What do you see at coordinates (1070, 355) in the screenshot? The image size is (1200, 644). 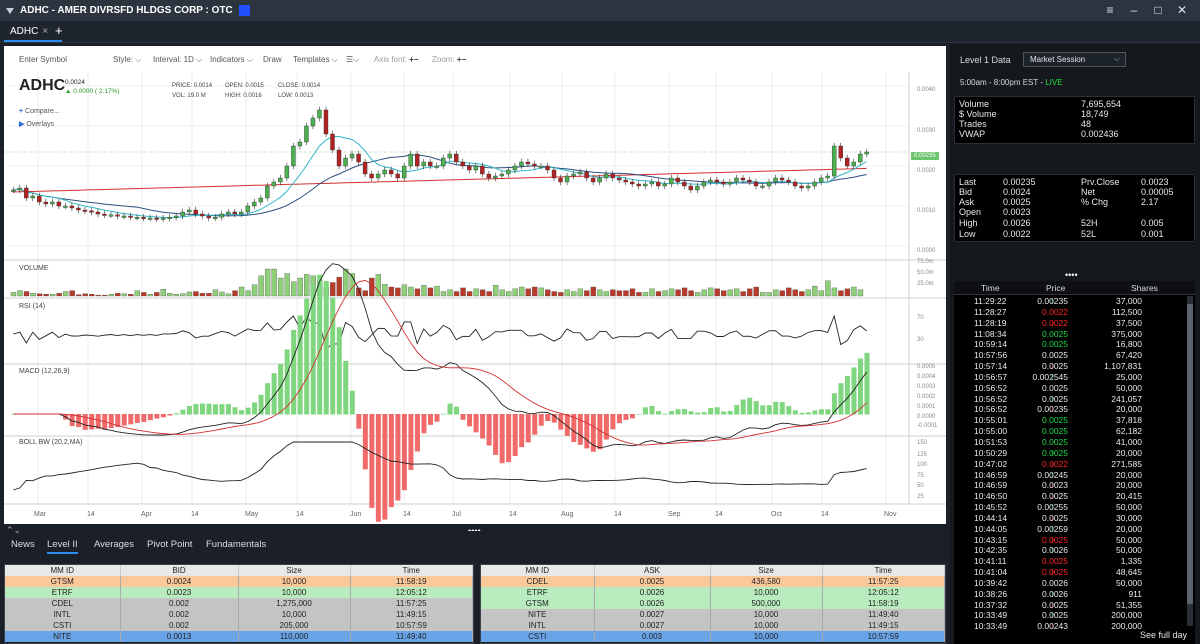 I see `time-sales-row: 10:57:56 0.0025 67,420` at bounding box center [1070, 355].